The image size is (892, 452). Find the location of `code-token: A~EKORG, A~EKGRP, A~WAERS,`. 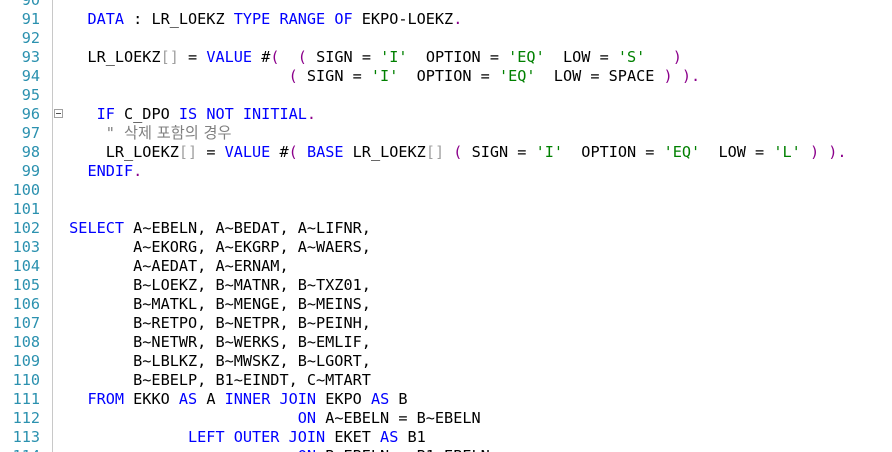

code-token: A~EKORG, A~EKGRP, A~WAERS, is located at coordinates (215, 247).